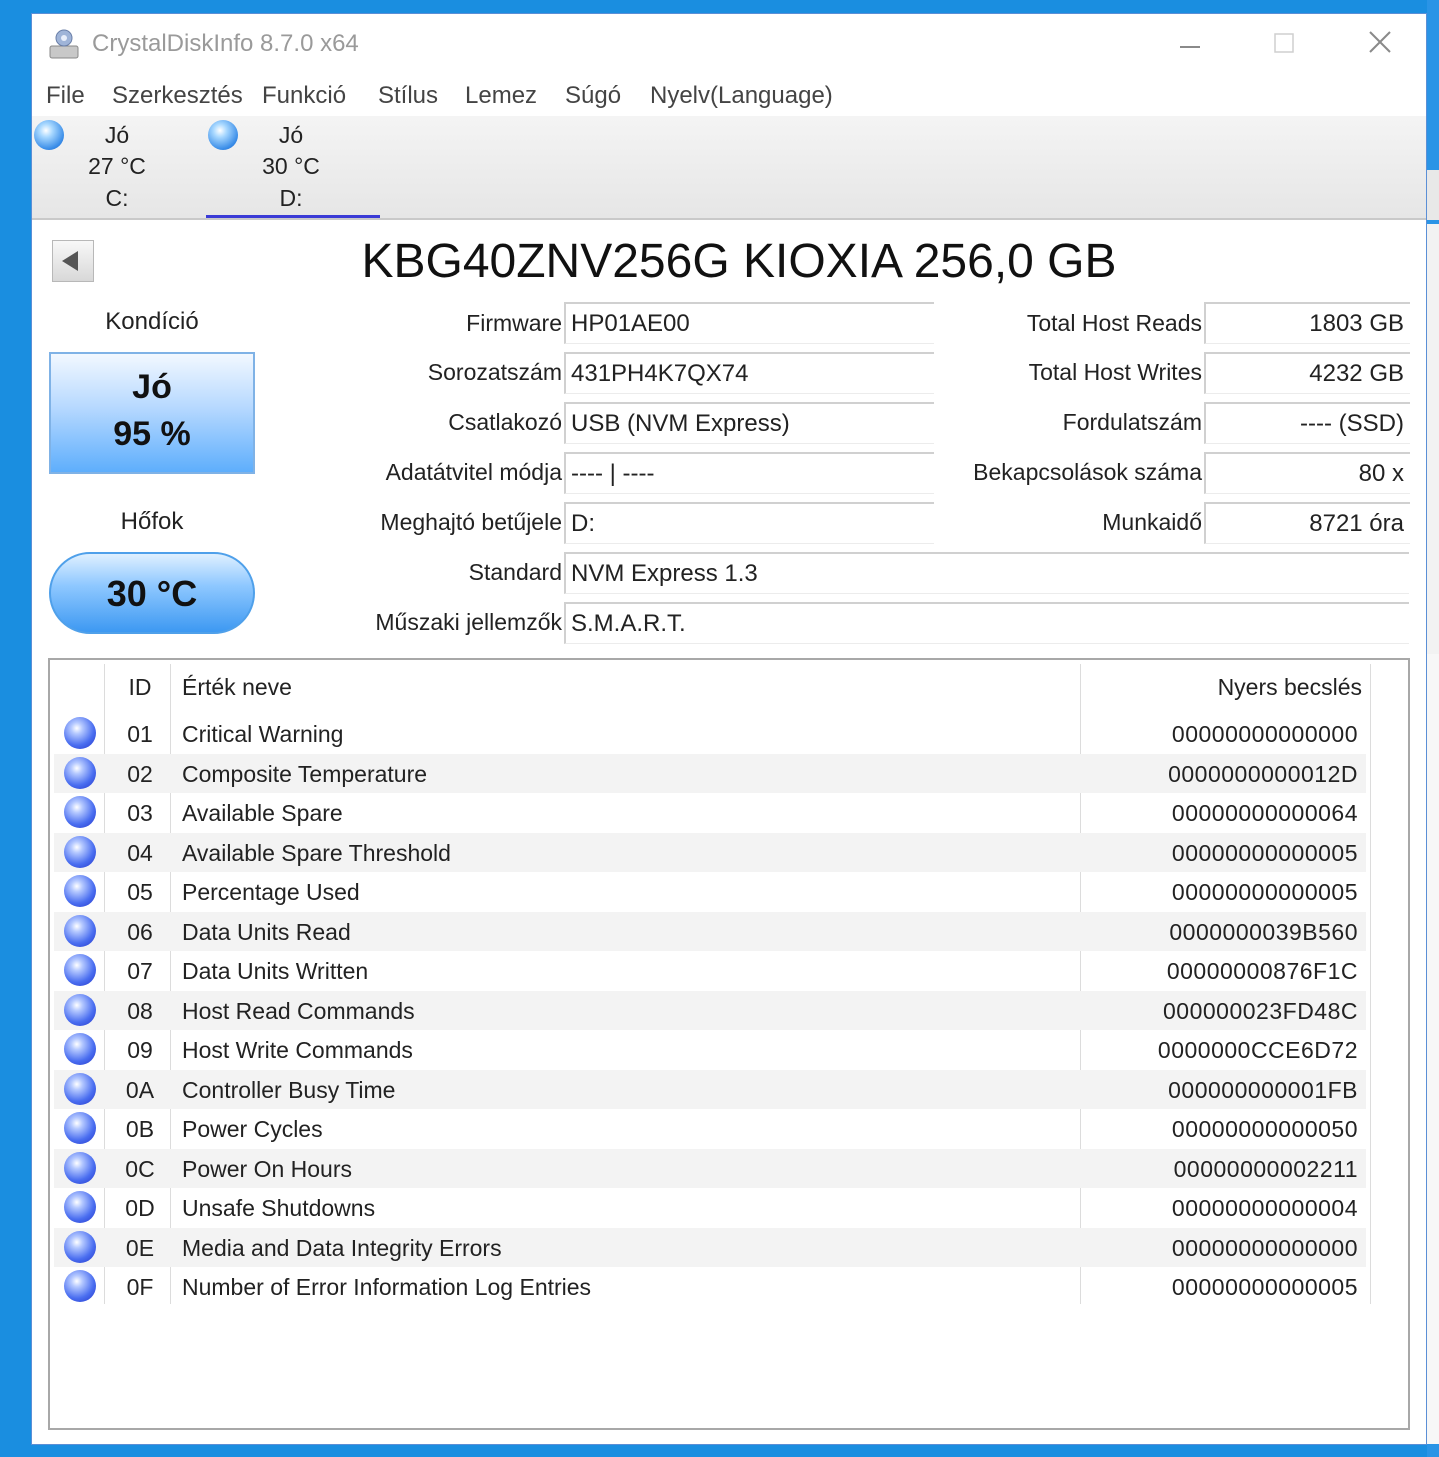 The image size is (1439, 1457). Describe the element at coordinates (177, 96) in the screenshot. I see `menu-edit: Szerkesztés` at that location.